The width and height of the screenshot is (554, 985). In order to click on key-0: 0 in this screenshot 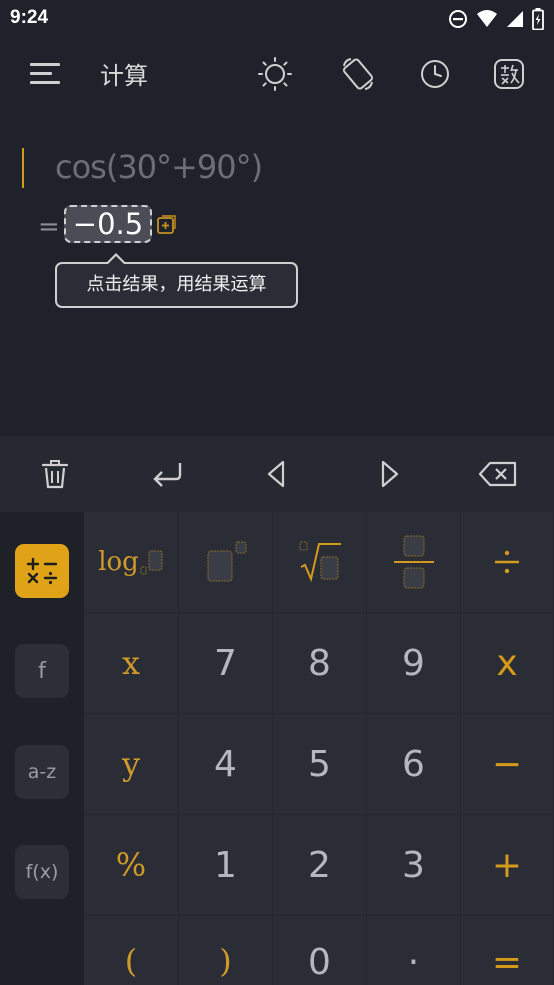, I will do `click(320, 950)`.